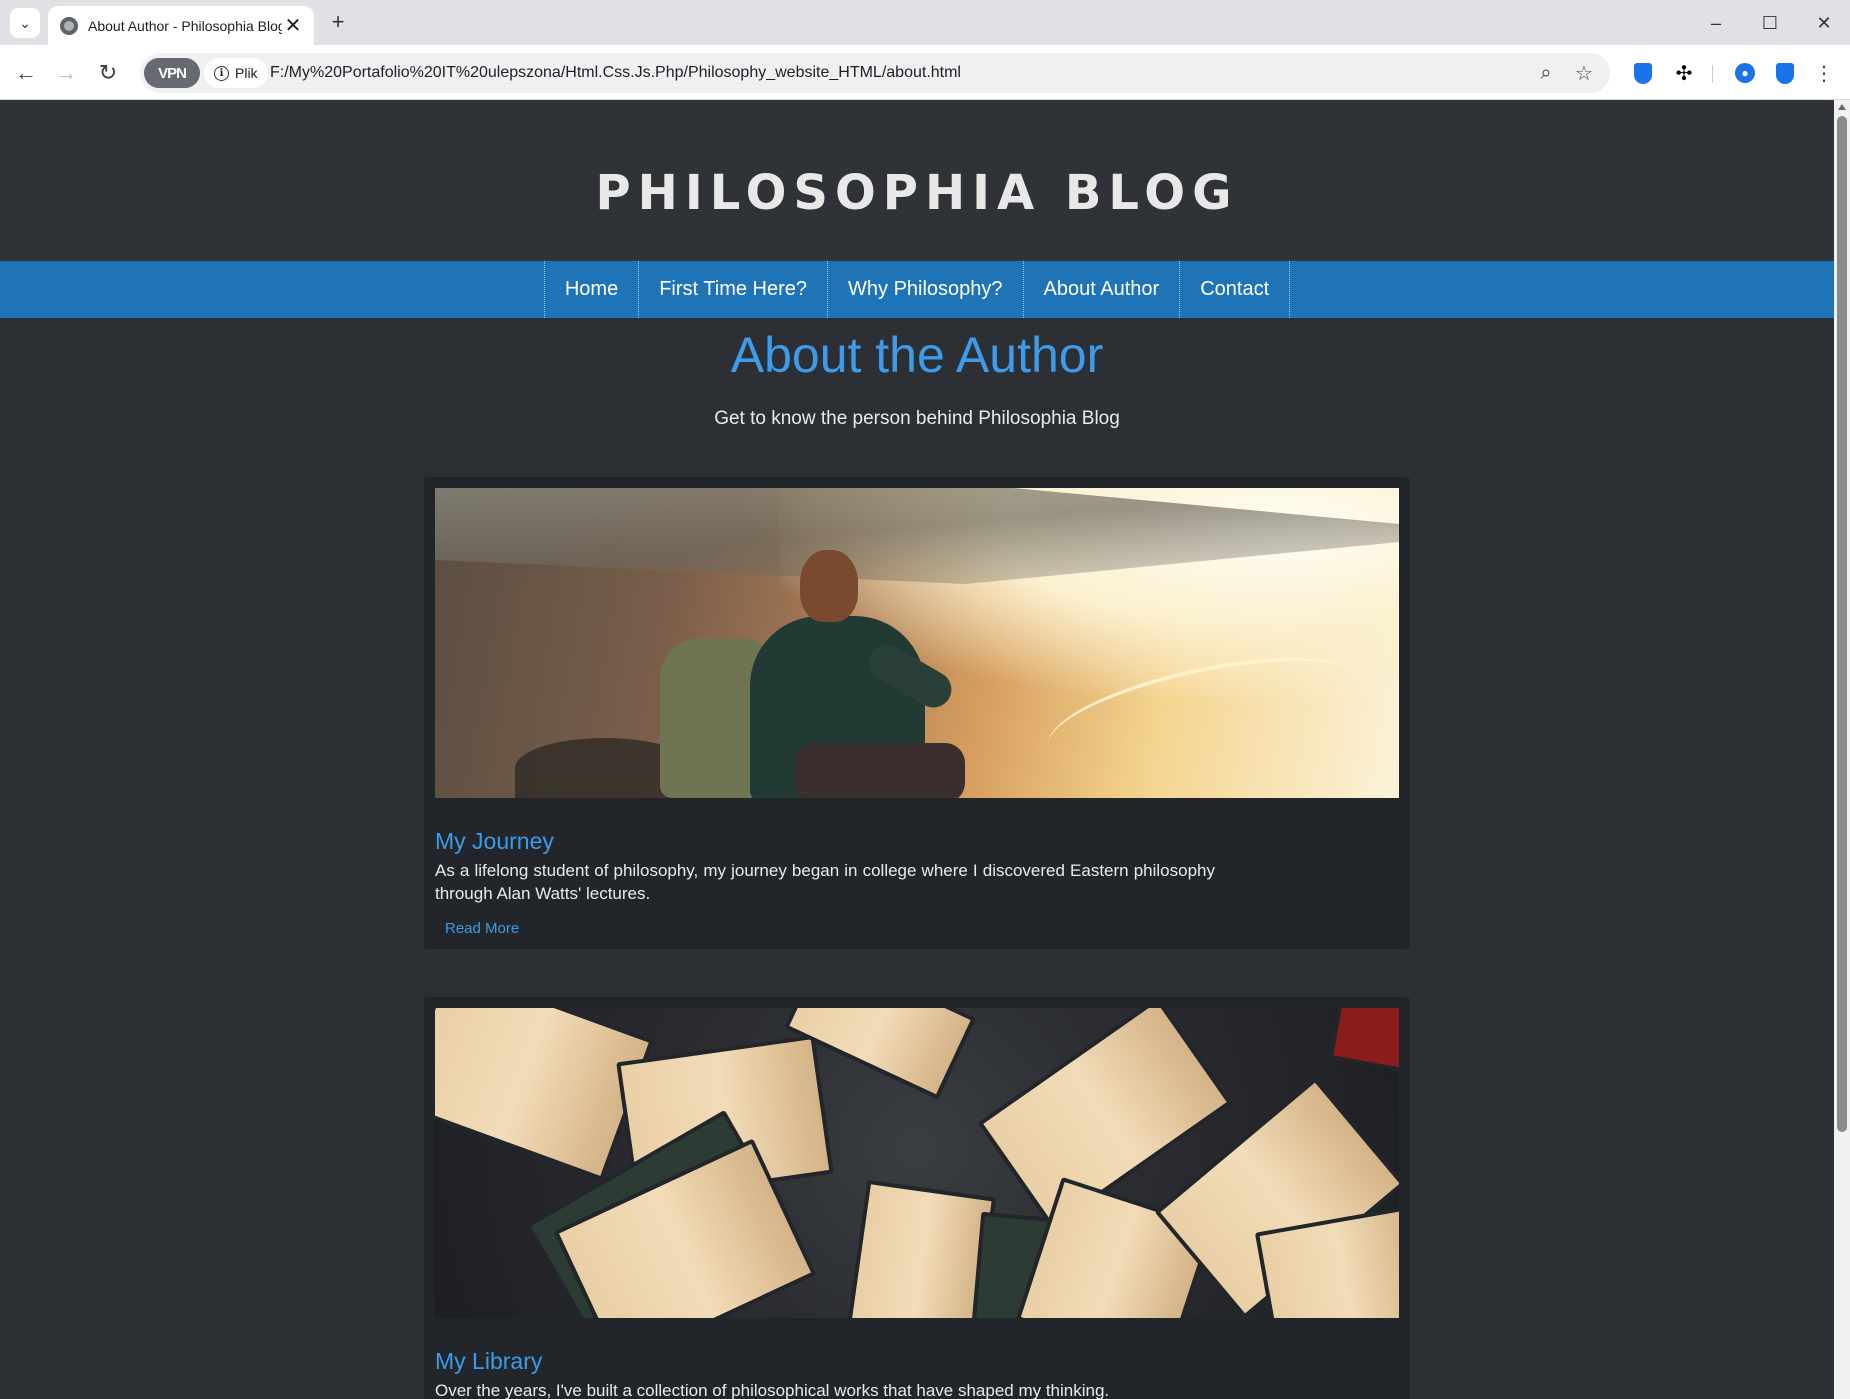 This screenshot has height=1399, width=1850. What do you see at coordinates (1584, 73) in the screenshot?
I see `star-icon: ☆` at bounding box center [1584, 73].